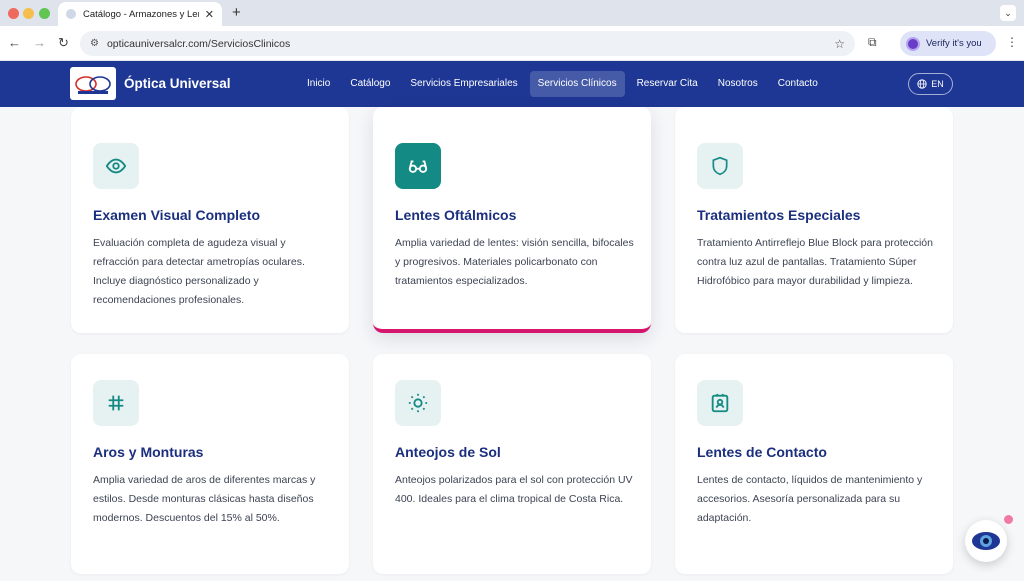 The image size is (1024, 581). I want to click on frame-icon, so click(116, 403).